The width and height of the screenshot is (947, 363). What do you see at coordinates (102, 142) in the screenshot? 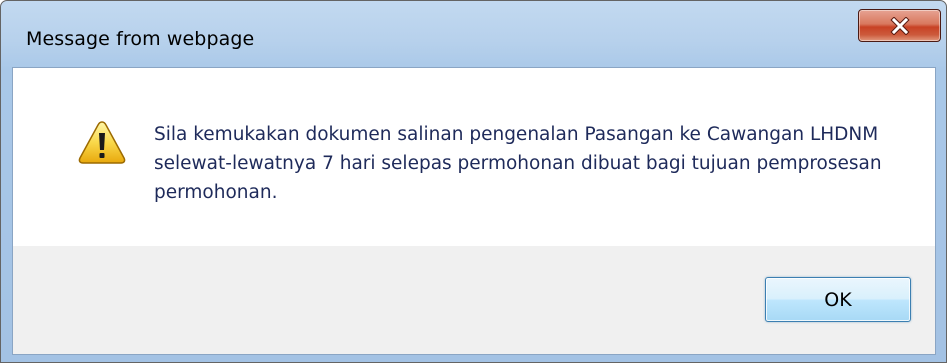
I see `warning-icon` at bounding box center [102, 142].